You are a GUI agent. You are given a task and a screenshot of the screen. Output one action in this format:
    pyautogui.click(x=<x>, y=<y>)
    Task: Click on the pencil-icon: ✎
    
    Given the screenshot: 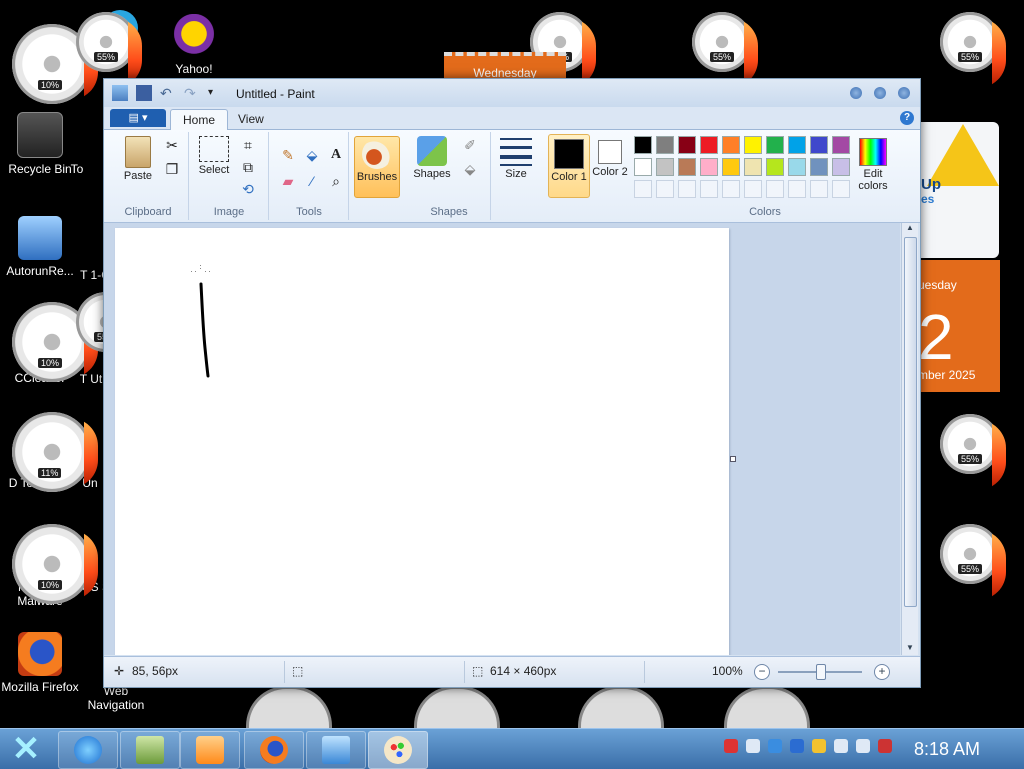 What is the action you would take?
    pyautogui.click(x=288, y=155)
    